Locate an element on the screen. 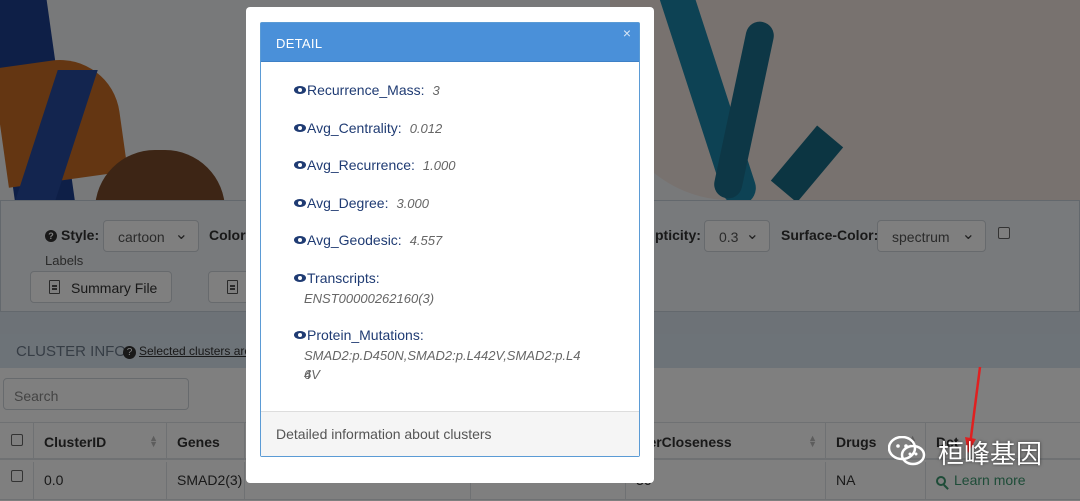 The image size is (1080, 501). watermark-text: 桓峰基因 is located at coordinates (990, 454).